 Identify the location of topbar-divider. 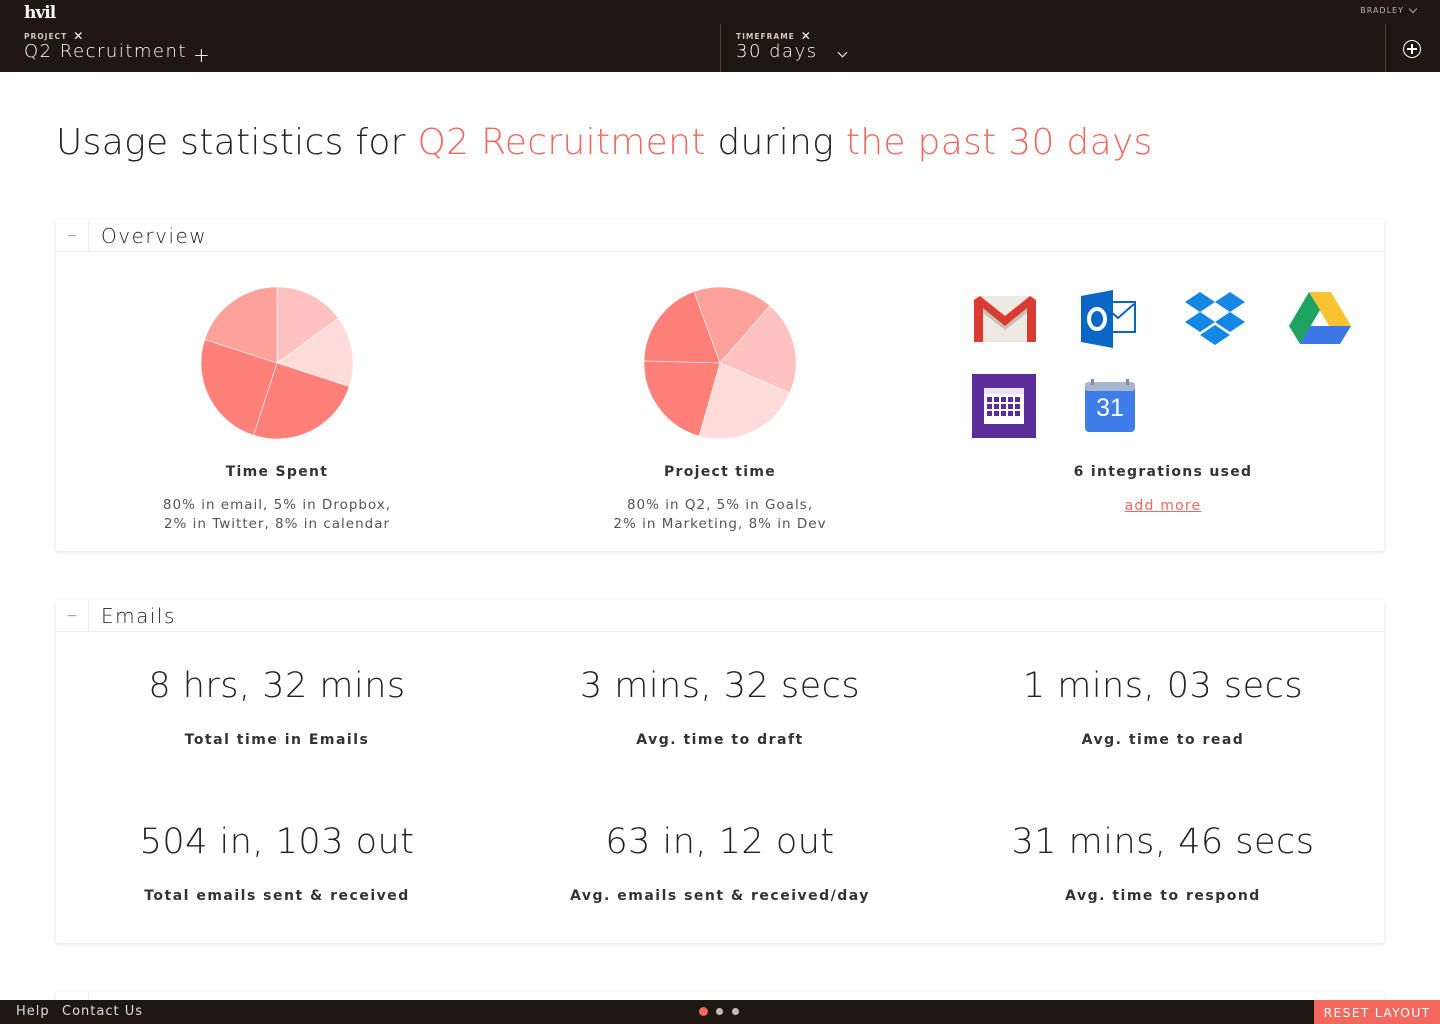
(720, 48).